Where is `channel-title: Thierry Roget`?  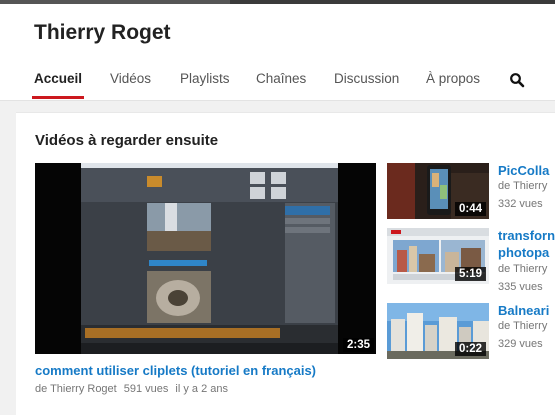
channel-title: Thierry Roget is located at coordinates (102, 32).